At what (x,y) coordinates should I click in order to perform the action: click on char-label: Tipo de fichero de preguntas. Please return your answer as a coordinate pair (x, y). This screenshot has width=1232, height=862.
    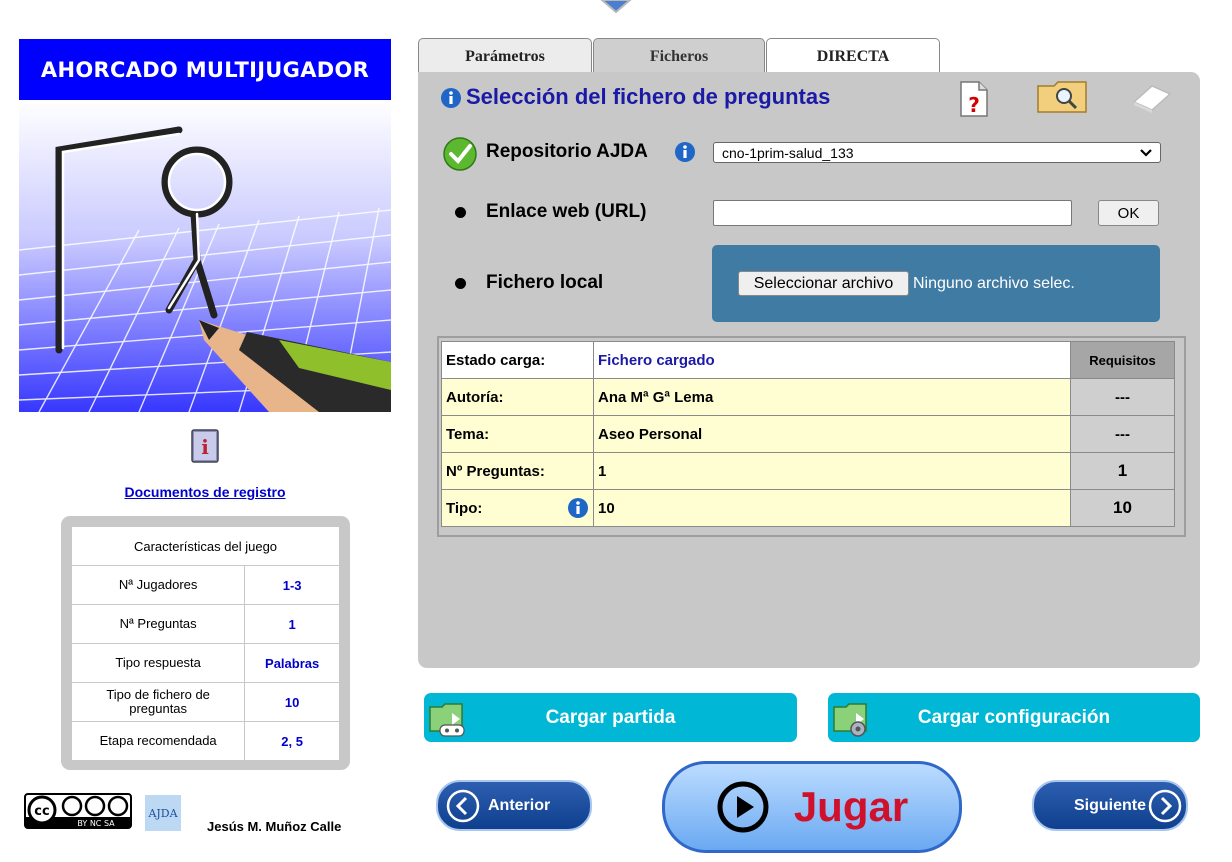
    Looking at the image, I should click on (158, 702).